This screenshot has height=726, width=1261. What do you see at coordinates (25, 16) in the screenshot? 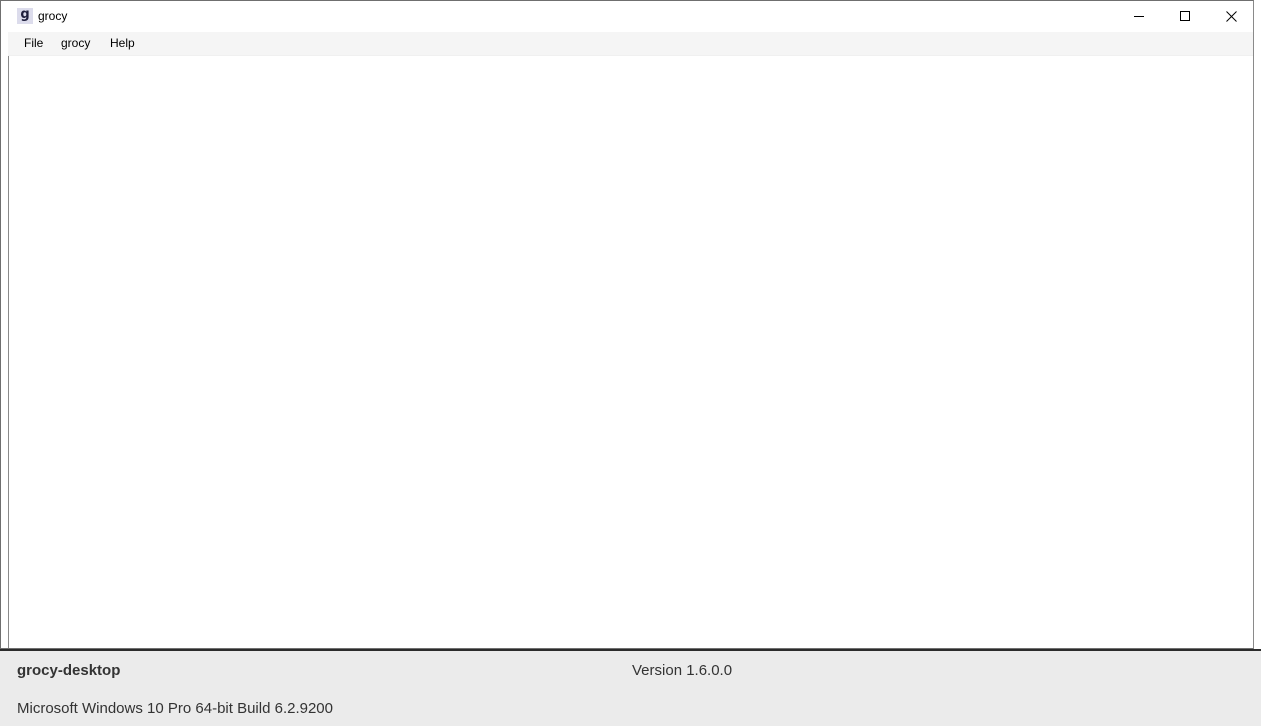
I see `app-icon: g` at bounding box center [25, 16].